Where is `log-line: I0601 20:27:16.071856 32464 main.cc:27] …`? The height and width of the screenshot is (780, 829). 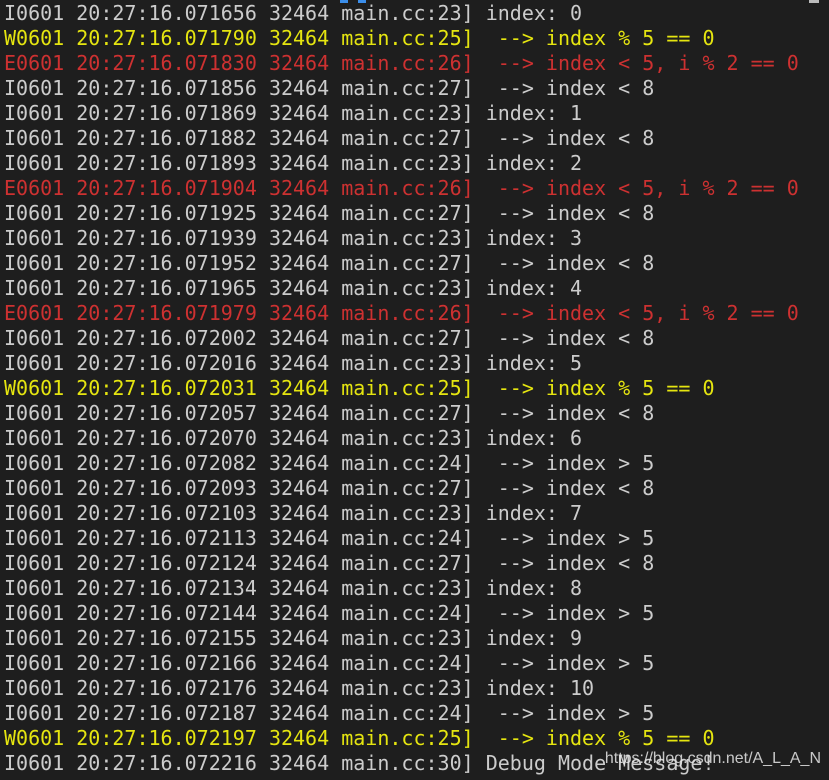
log-line: I0601 20:27:16.071856 32464 main.cc:27] … is located at coordinates (401, 88).